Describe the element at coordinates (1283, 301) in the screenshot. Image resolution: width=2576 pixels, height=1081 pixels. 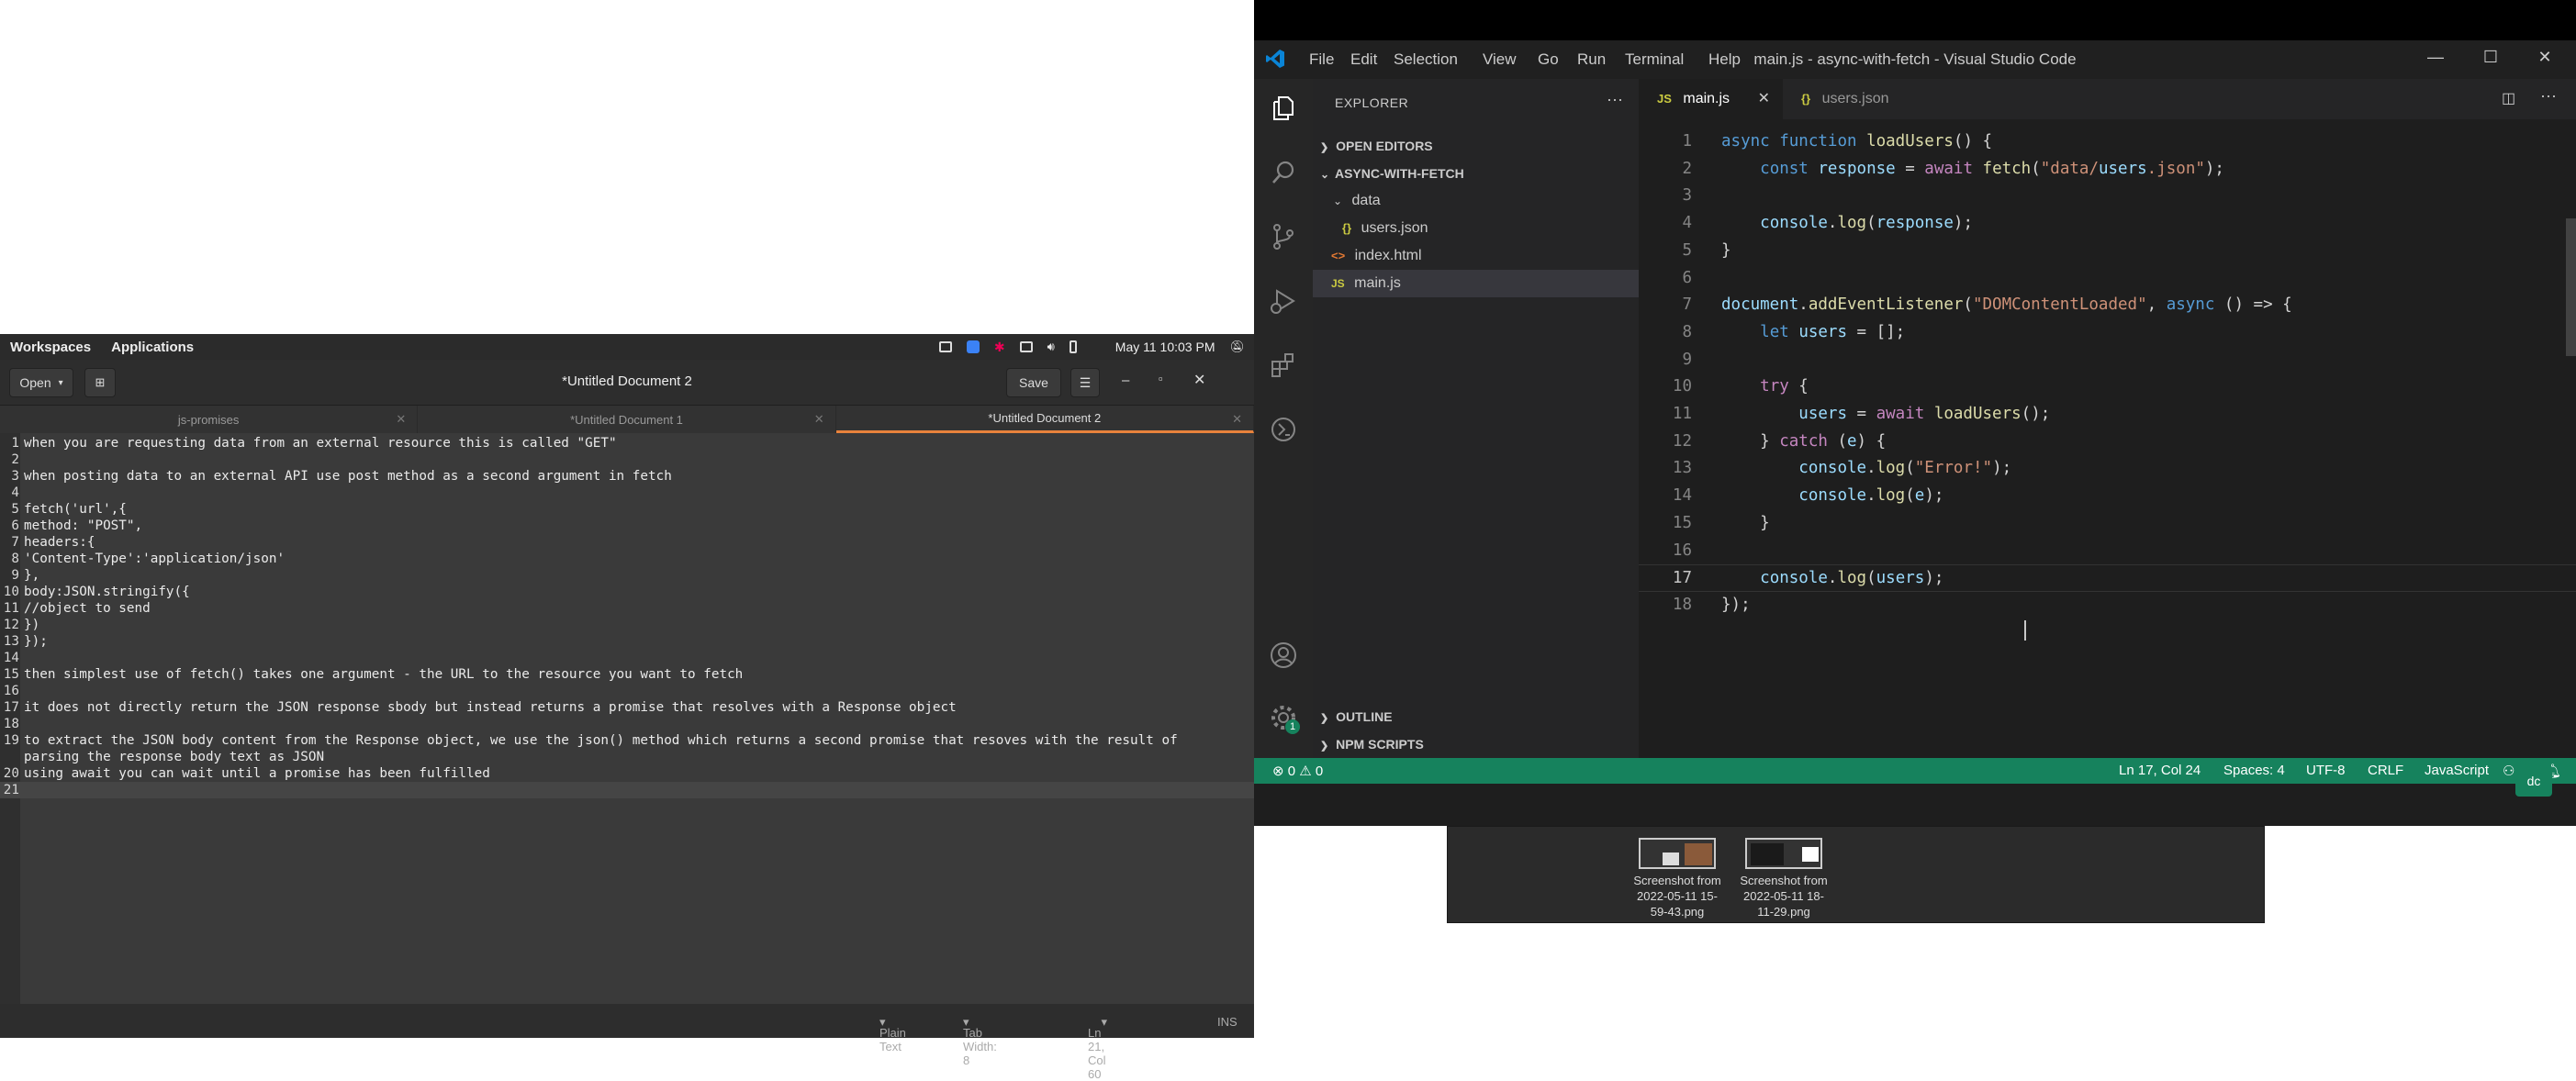
I see `run-debug-icon` at that location.